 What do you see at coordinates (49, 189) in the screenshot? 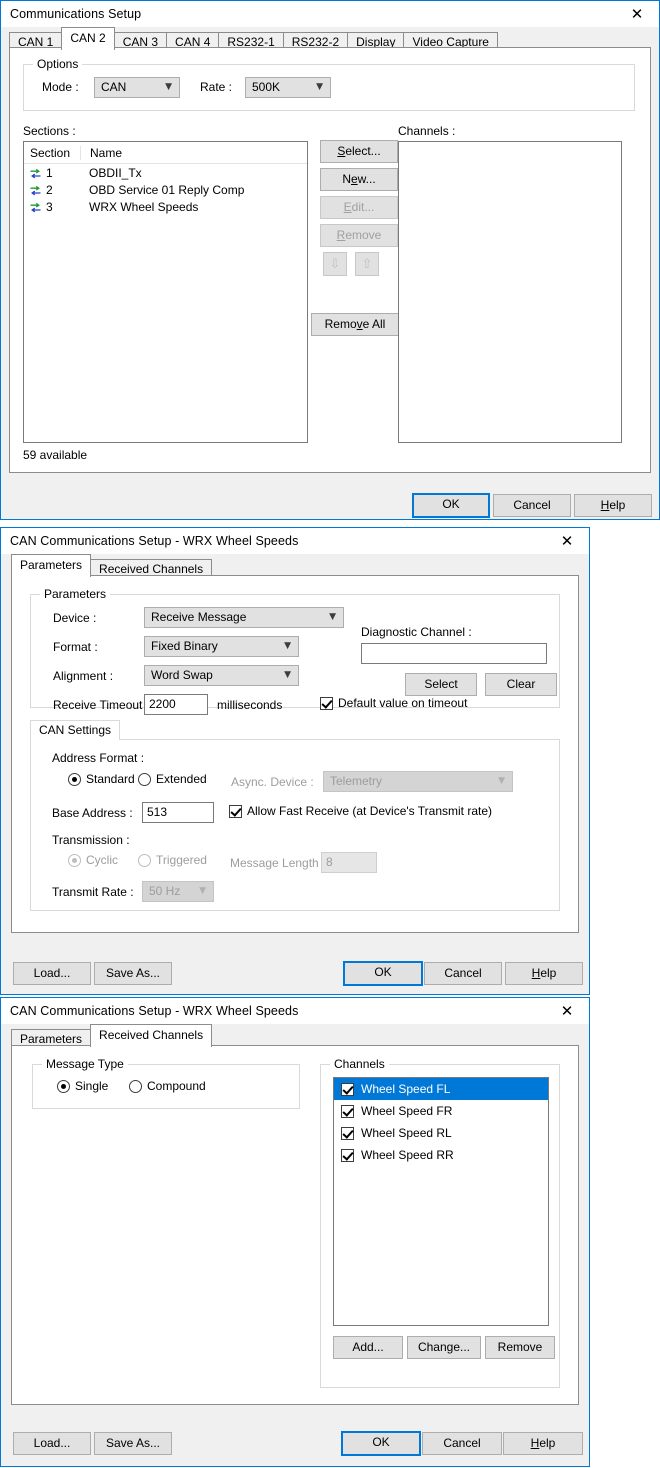
I see `section-number: 2` at bounding box center [49, 189].